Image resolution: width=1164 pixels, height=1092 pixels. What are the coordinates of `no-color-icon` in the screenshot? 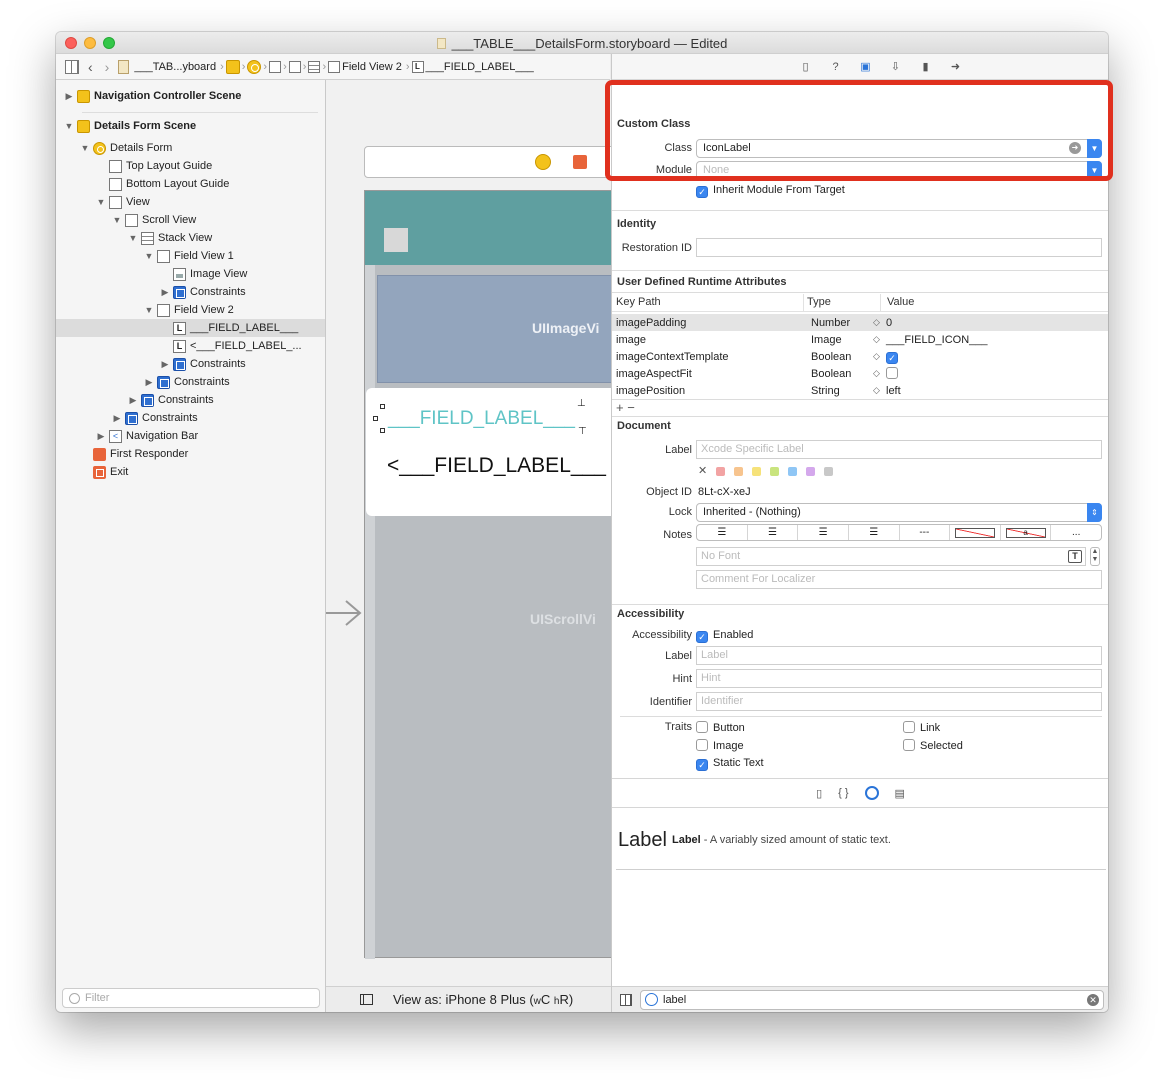 It's located at (975, 532).